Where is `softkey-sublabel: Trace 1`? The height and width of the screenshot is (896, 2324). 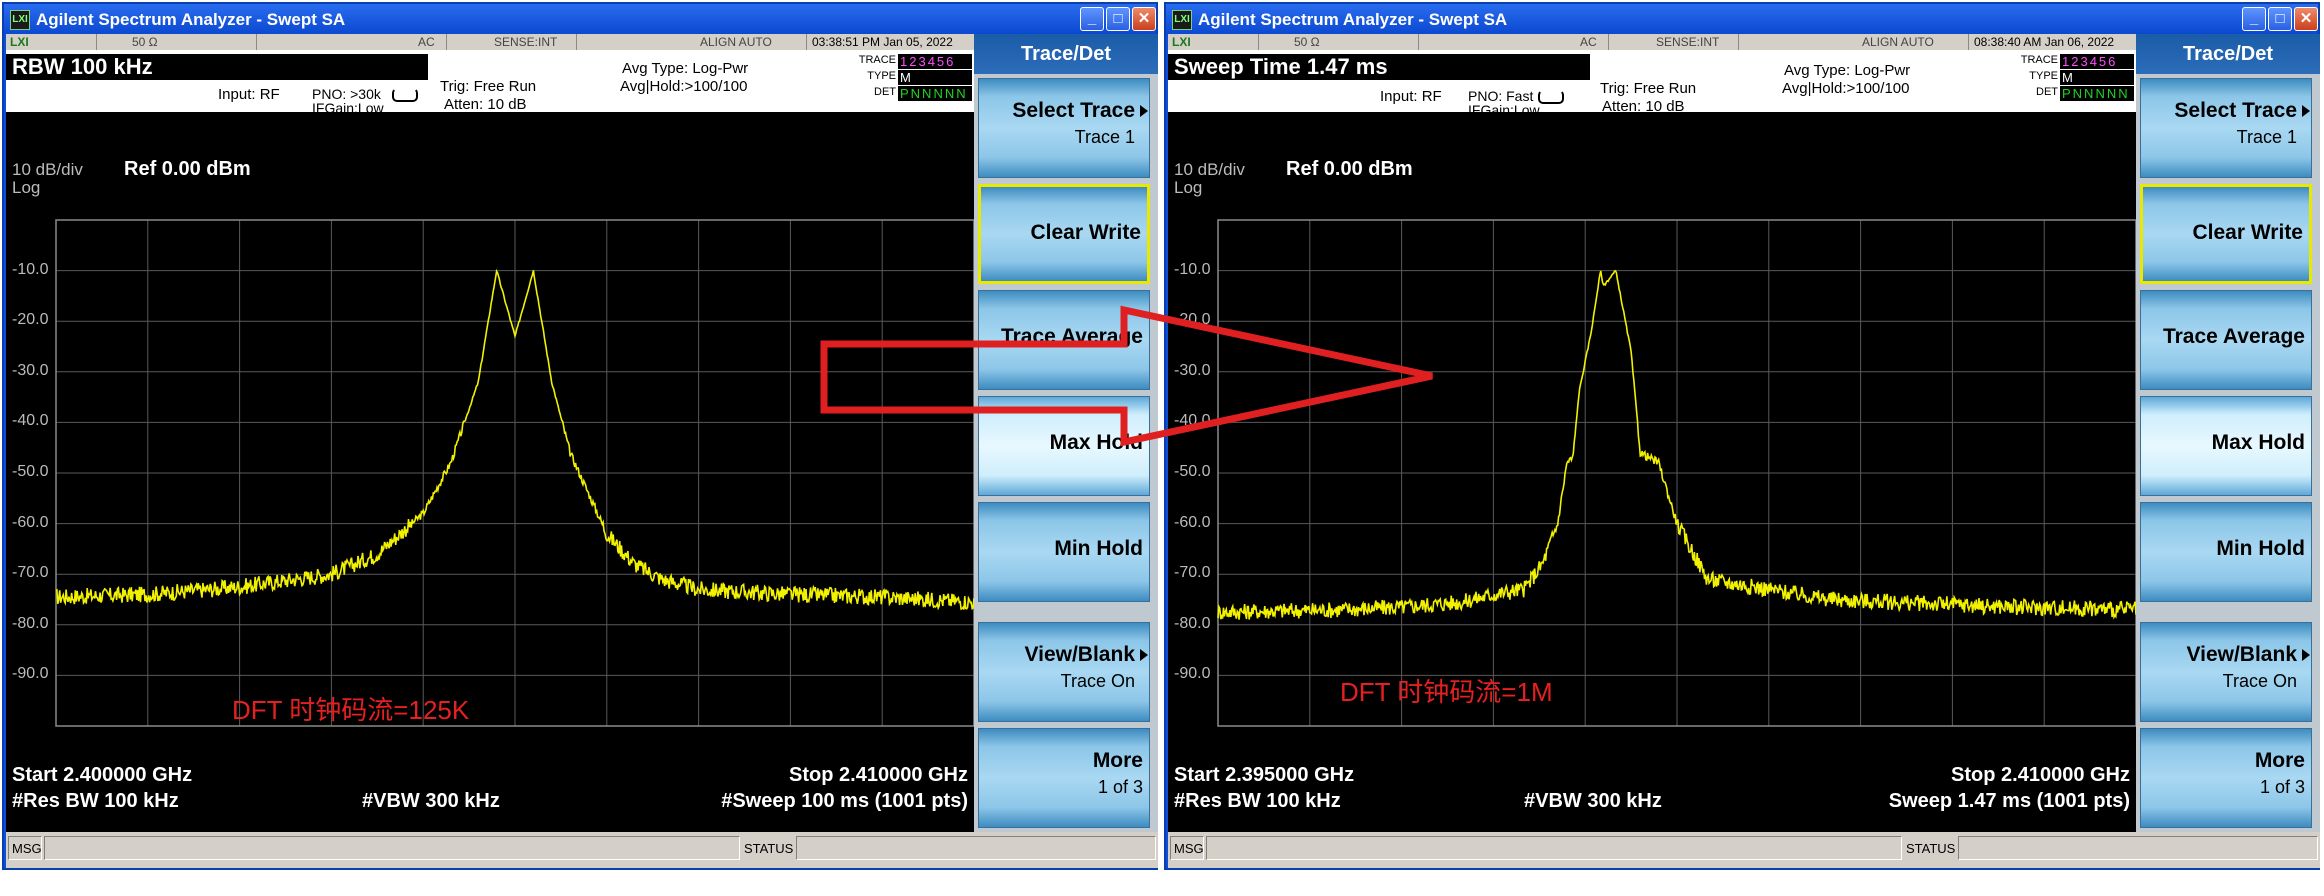
softkey-sublabel: Trace 1 is located at coordinates (1104, 137).